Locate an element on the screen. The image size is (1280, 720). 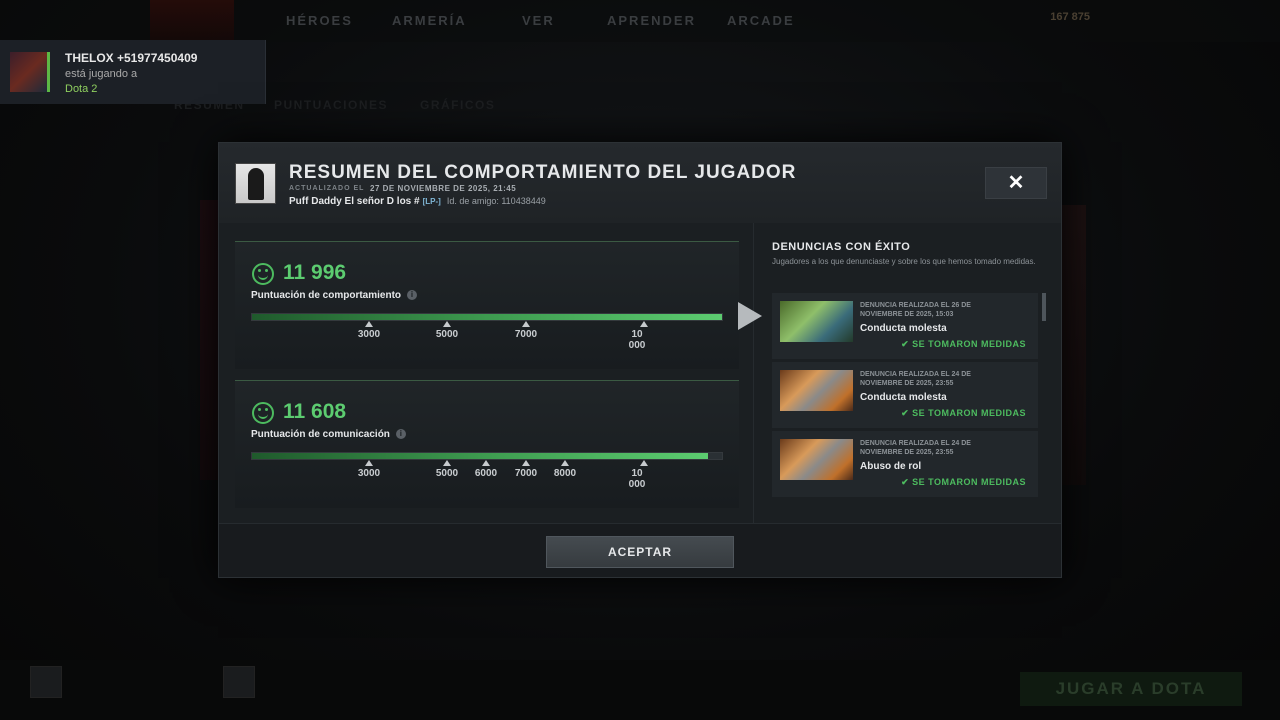
reports-title: DENUNCIAS CON ÉXITO is located at coordinates (841, 247).